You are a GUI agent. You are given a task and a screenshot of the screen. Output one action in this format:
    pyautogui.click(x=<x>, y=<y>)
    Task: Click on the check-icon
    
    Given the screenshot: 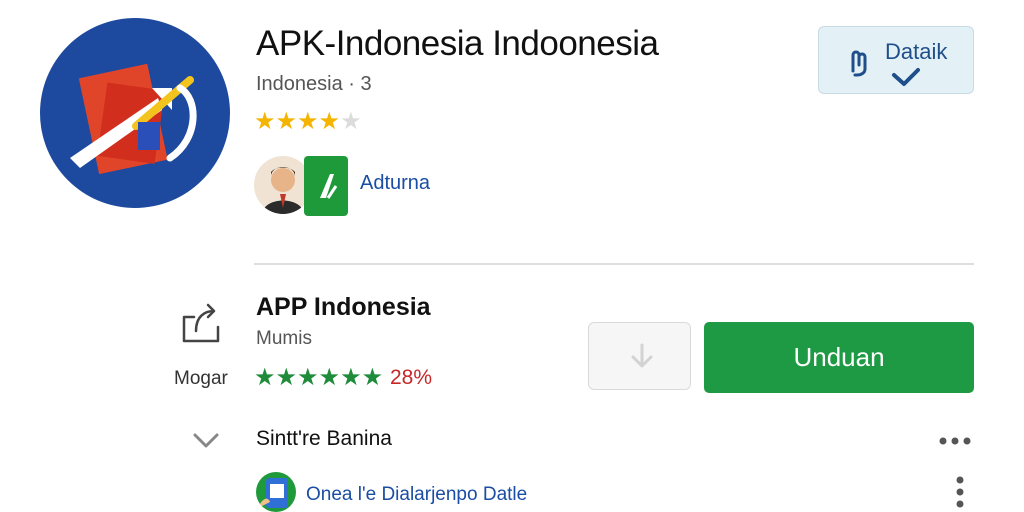 What is the action you would take?
    pyautogui.click(x=906, y=77)
    